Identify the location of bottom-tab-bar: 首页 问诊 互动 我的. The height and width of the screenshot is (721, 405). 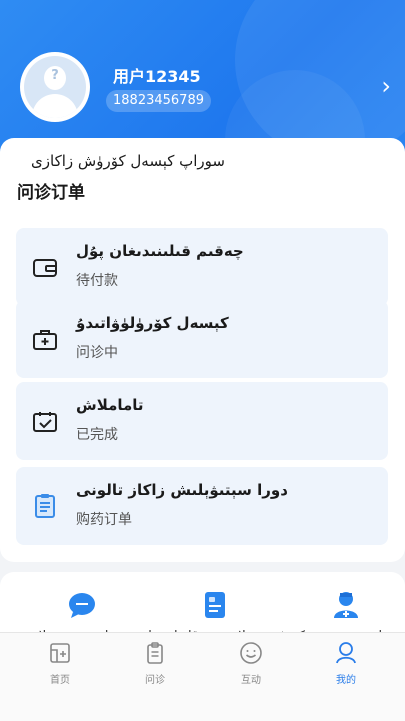
(202, 676).